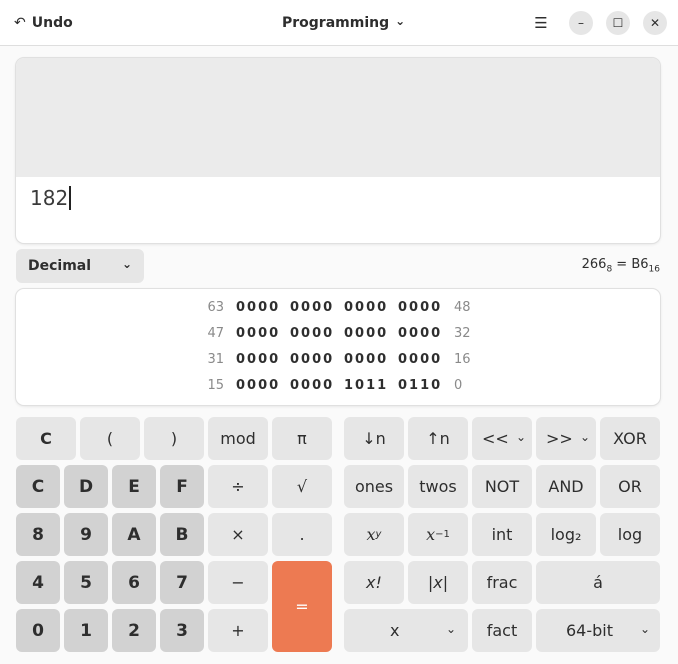  Describe the element at coordinates (302, 438) in the screenshot. I see `pi-button: π` at that location.